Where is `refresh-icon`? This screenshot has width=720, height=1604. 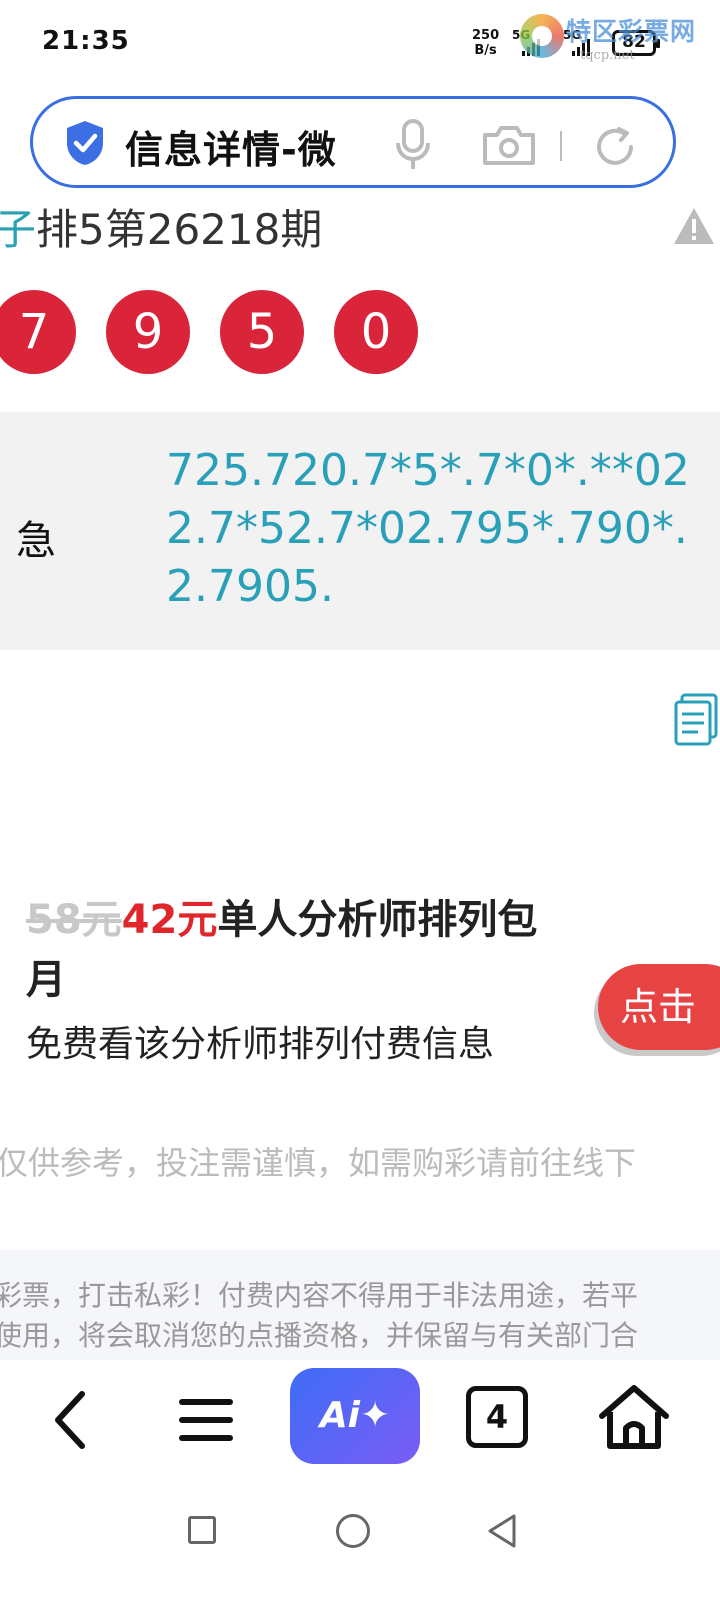
refresh-icon is located at coordinates (615, 147).